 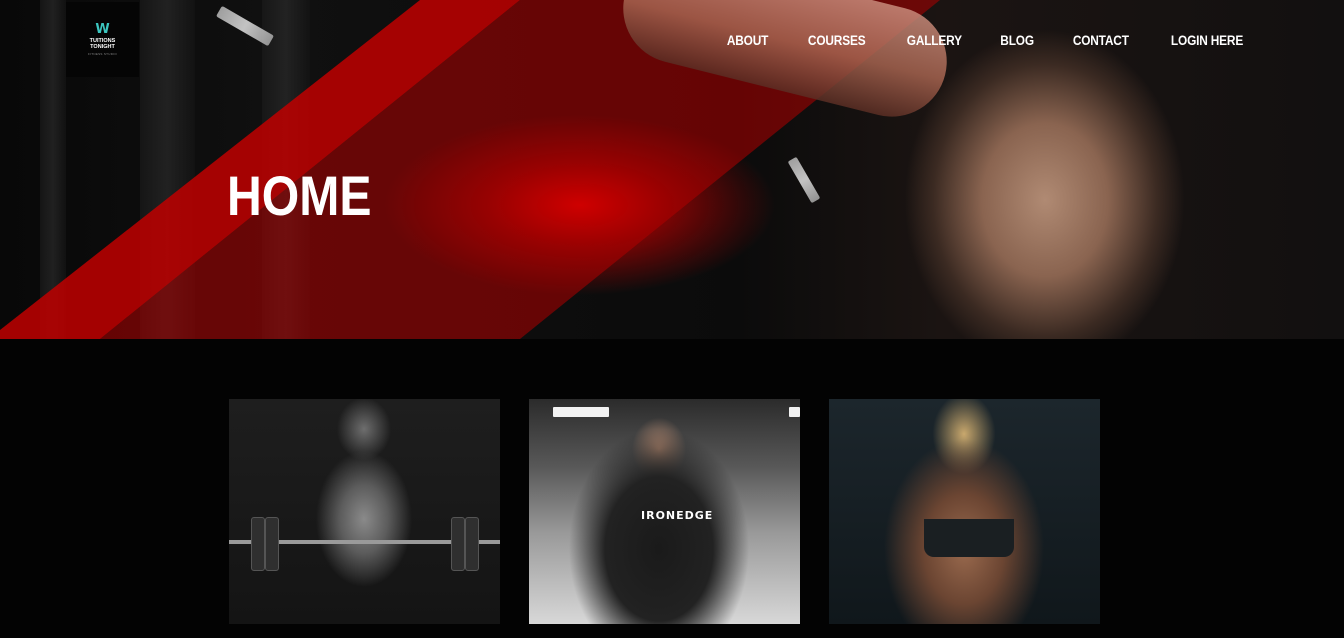 What do you see at coordinates (964, 511) in the screenshot?
I see `gallery-image-woman-back` at bounding box center [964, 511].